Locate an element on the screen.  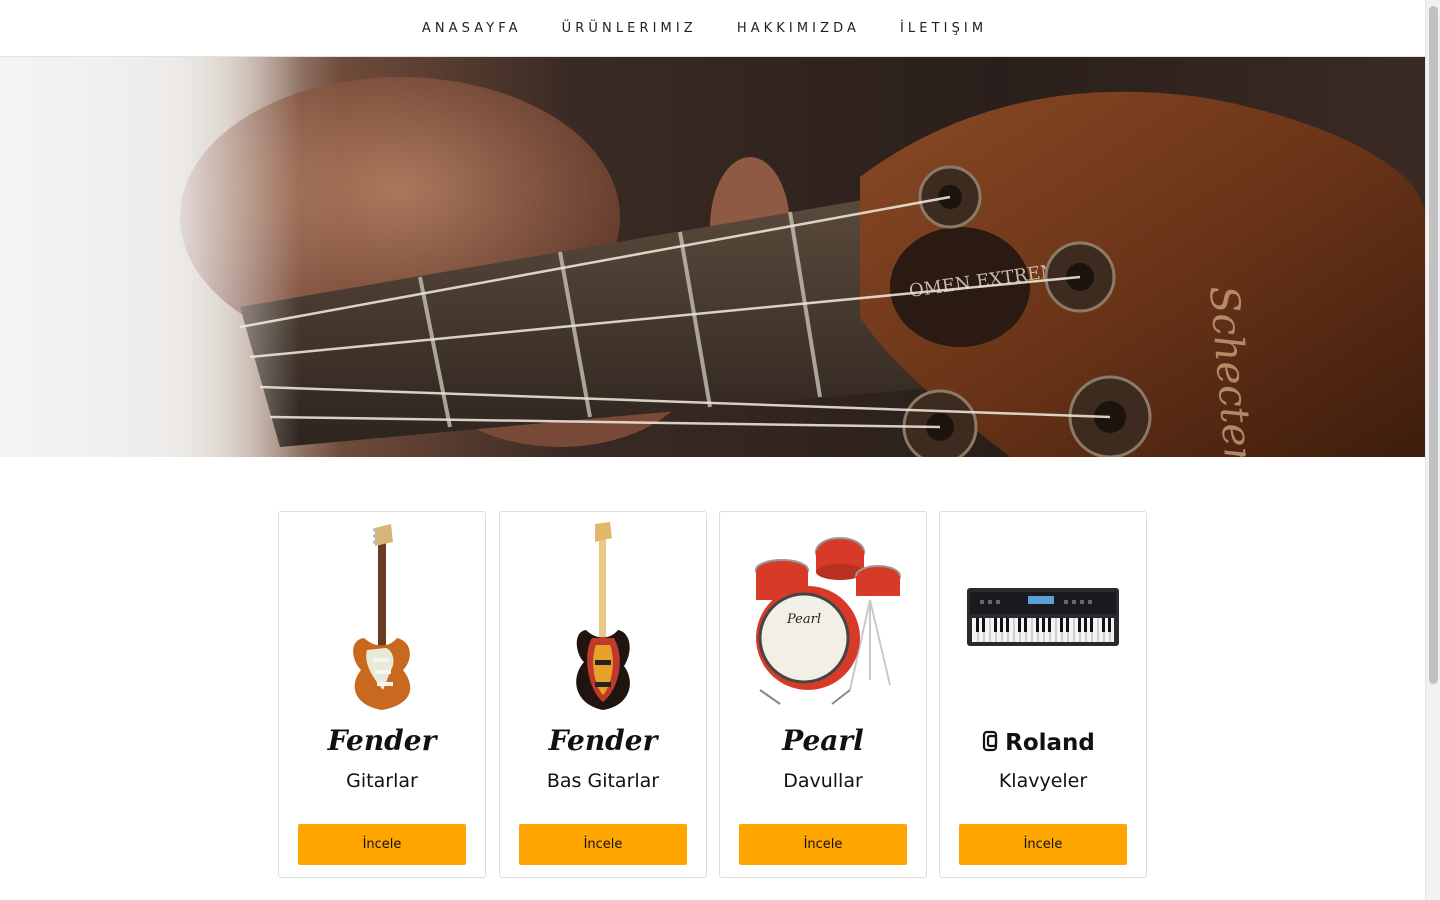
inspect-bass-guitars-button: İncele is located at coordinates (603, 844).